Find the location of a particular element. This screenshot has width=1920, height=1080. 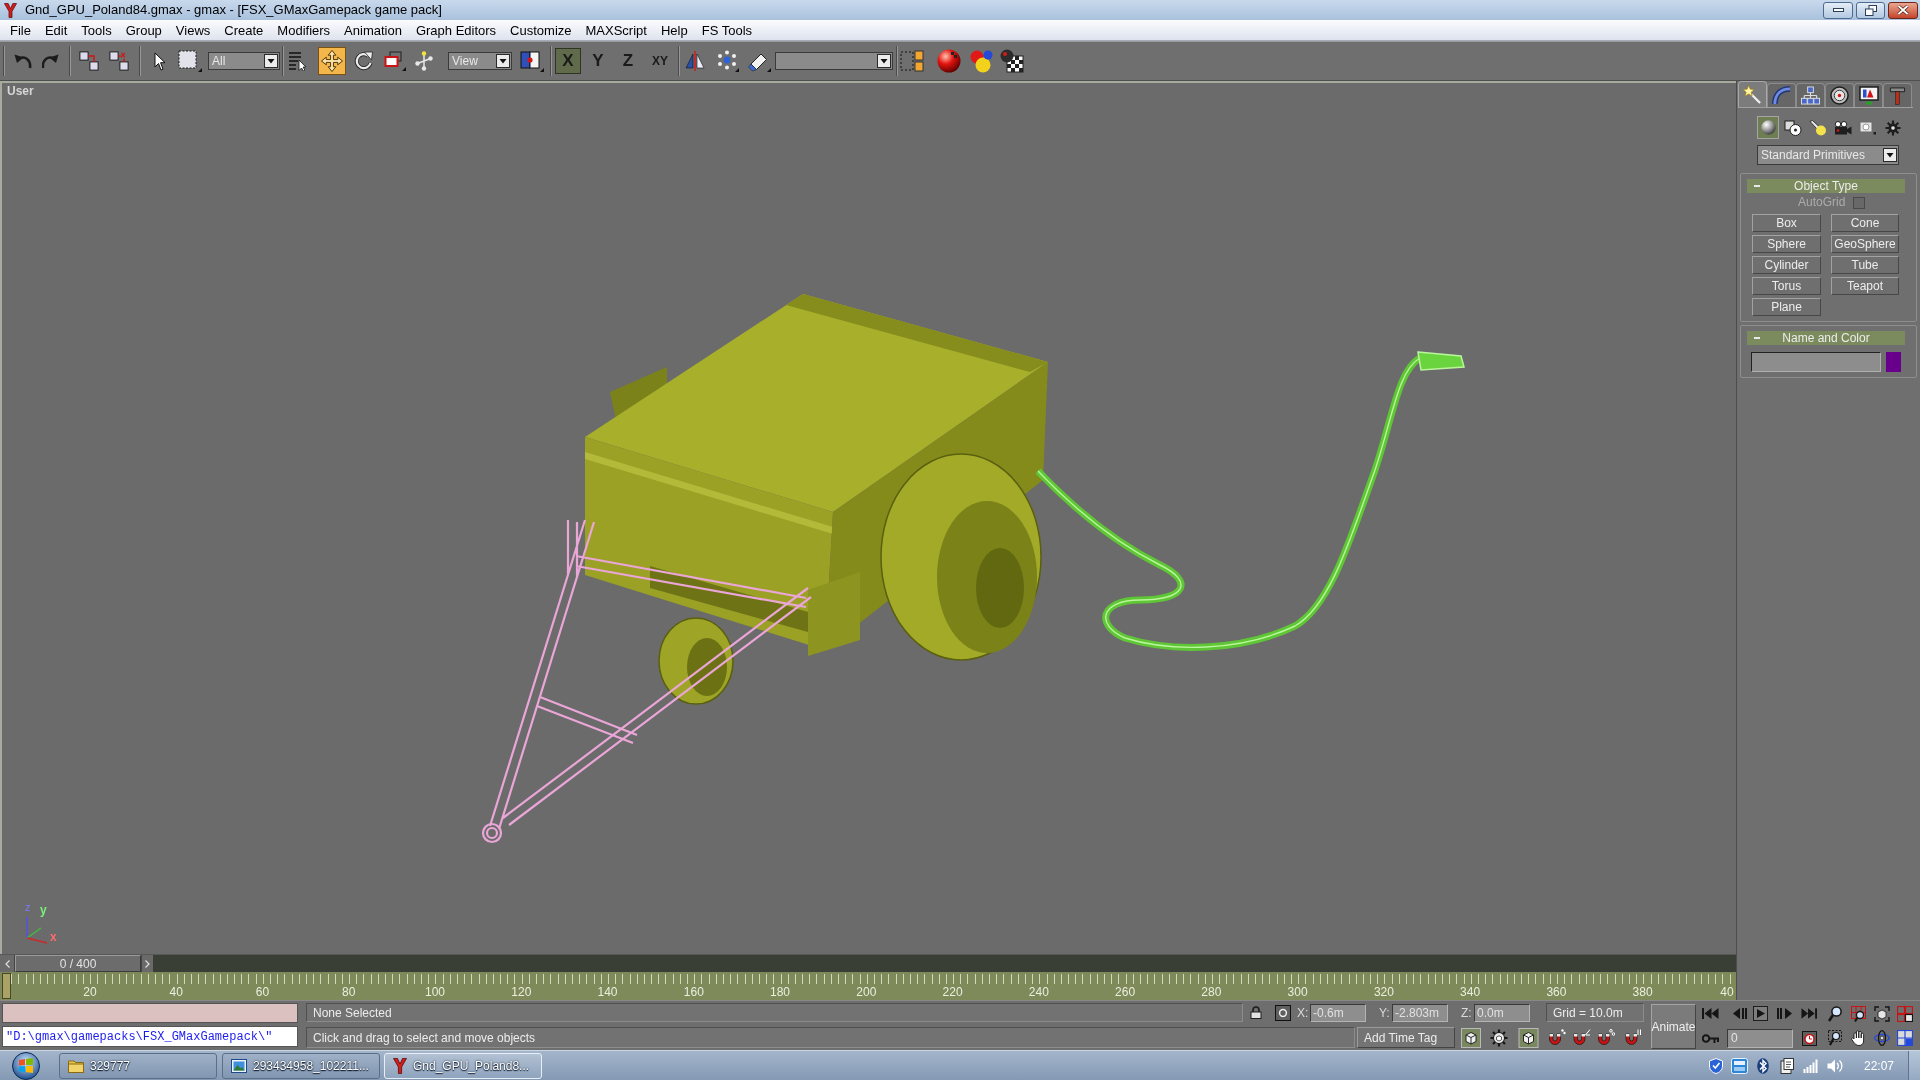

undo-icon is located at coordinates (23, 61).